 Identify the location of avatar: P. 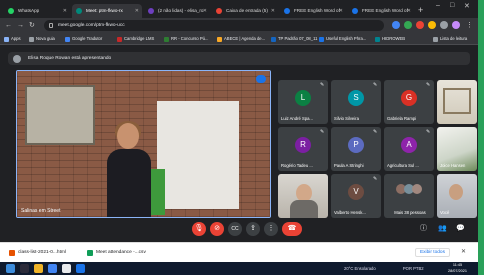
(356, 145).